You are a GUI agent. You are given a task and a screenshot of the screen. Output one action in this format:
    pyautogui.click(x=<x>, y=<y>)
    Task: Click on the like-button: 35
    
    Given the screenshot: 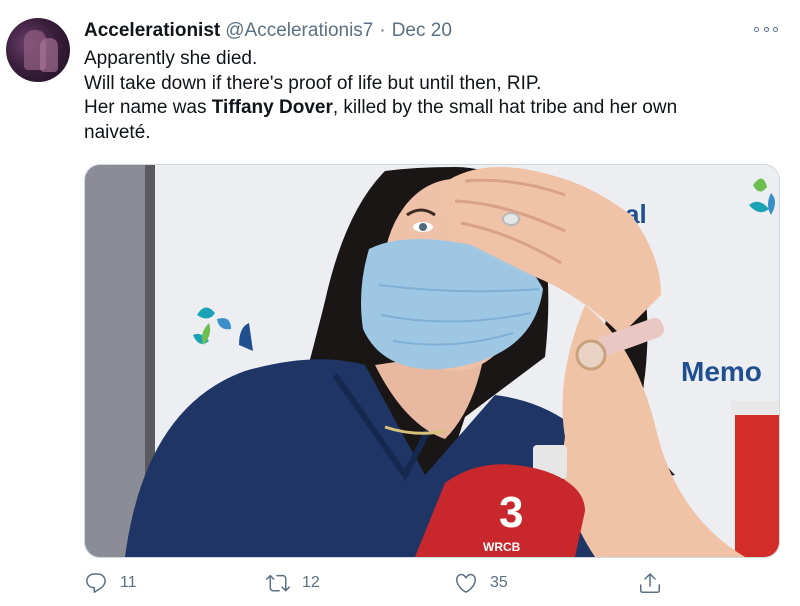 What is the action you would take?
    pyautogui.click(x=481, y=583)
    